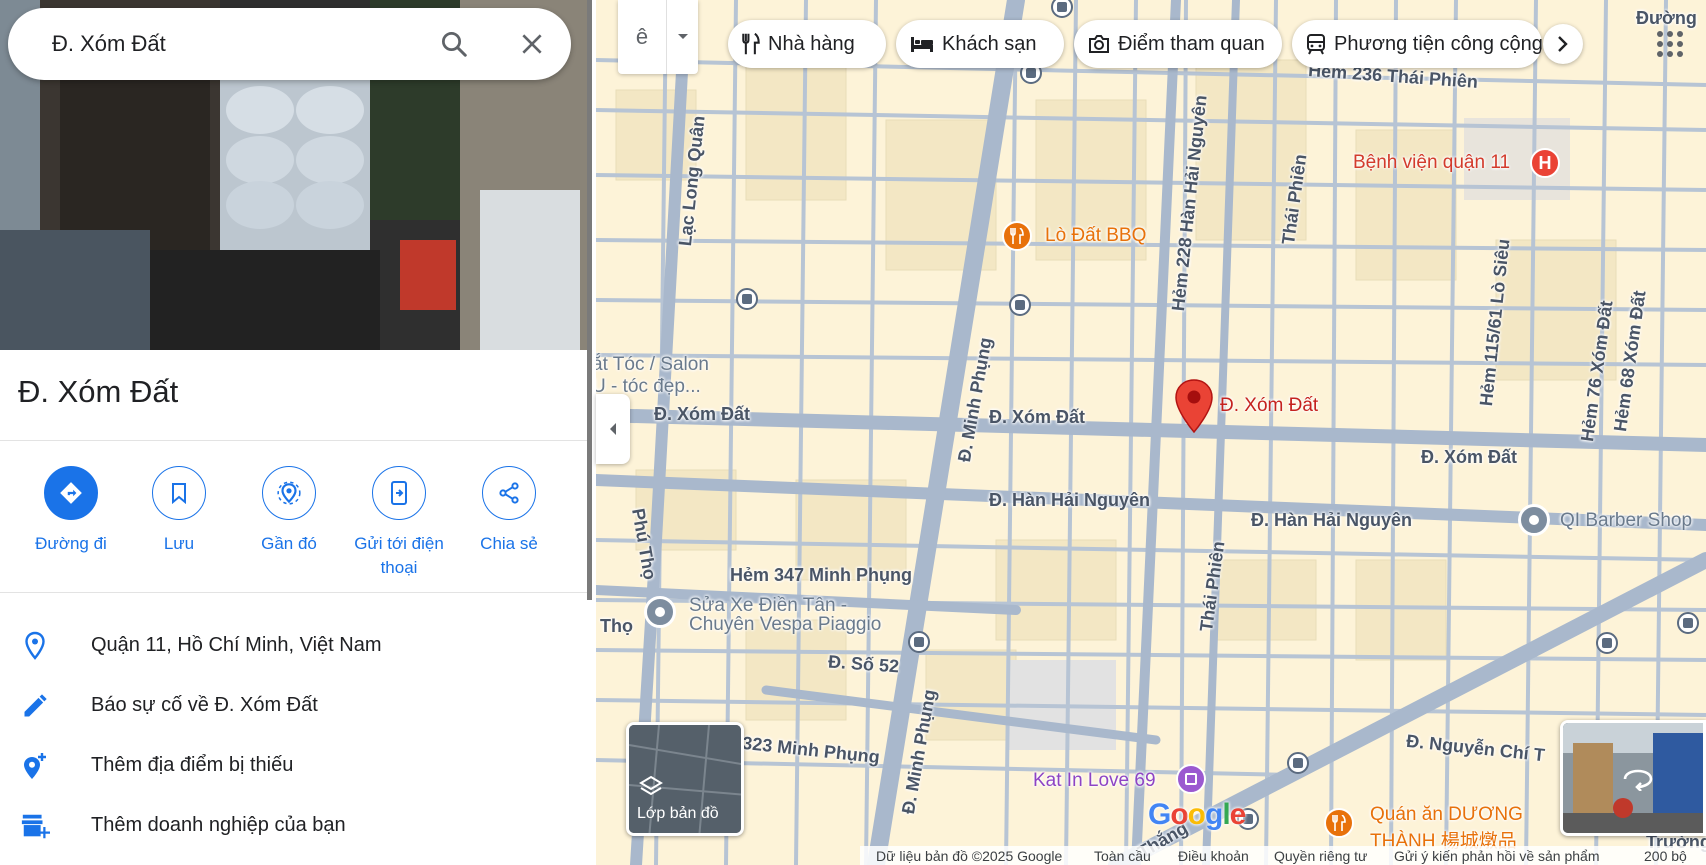 The image size is (1706, 865). Describe the element at coordinates (678, 813) in the screenshot. I see `map-layers-label: Lớp bản đồ` at that location.